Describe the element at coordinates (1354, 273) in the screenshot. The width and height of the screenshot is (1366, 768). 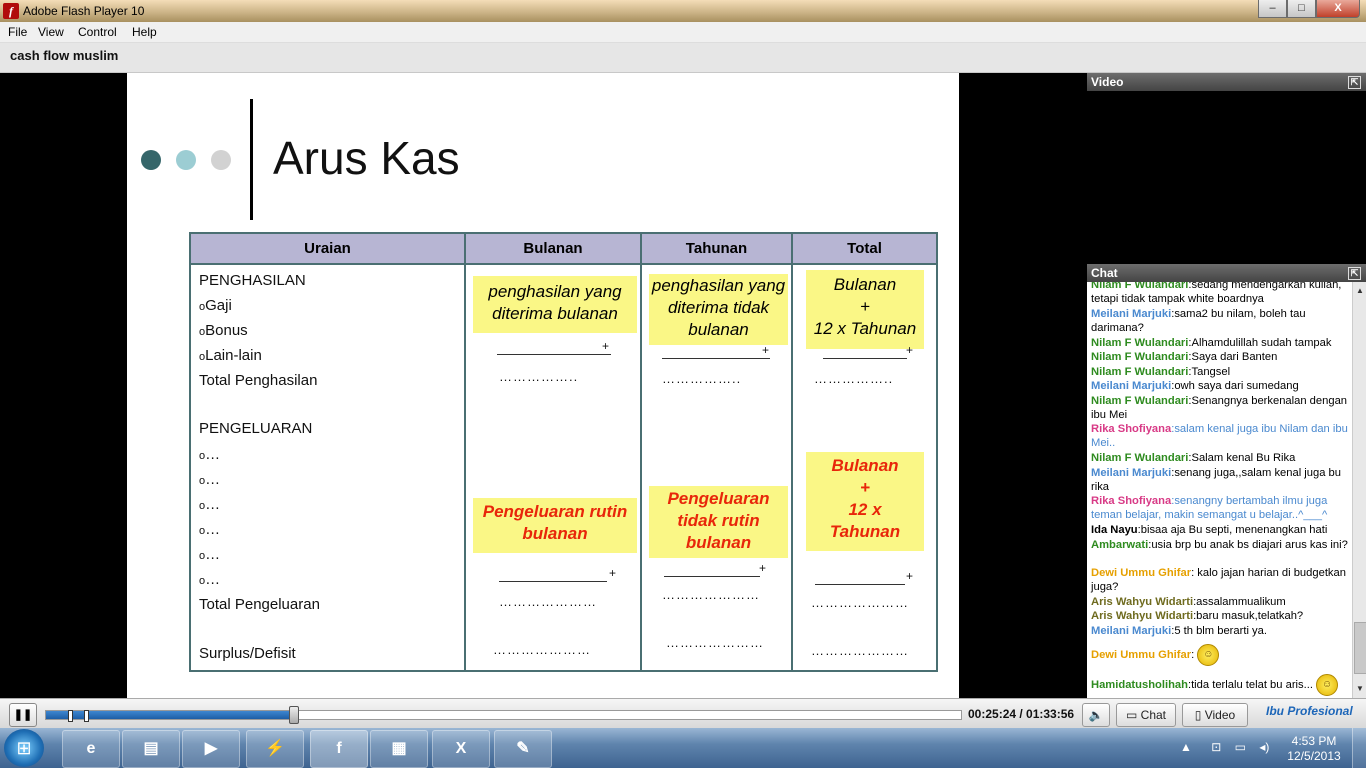
I see `expand-chat-icon: ⇱` at that location.